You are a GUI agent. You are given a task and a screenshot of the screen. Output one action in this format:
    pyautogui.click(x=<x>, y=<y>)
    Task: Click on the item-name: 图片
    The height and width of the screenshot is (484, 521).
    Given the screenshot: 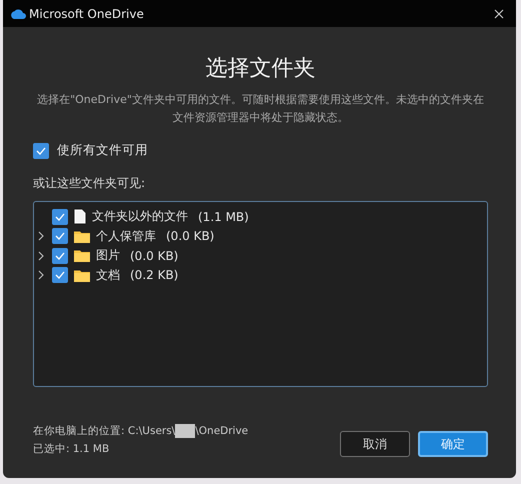 What is the action you would take?
    pyautogui.click(x=108, y=255)
    